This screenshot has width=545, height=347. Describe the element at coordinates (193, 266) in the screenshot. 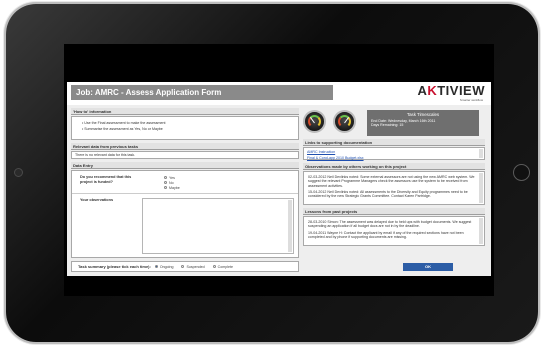

I see `radio-suspended: Suspended` at that location.